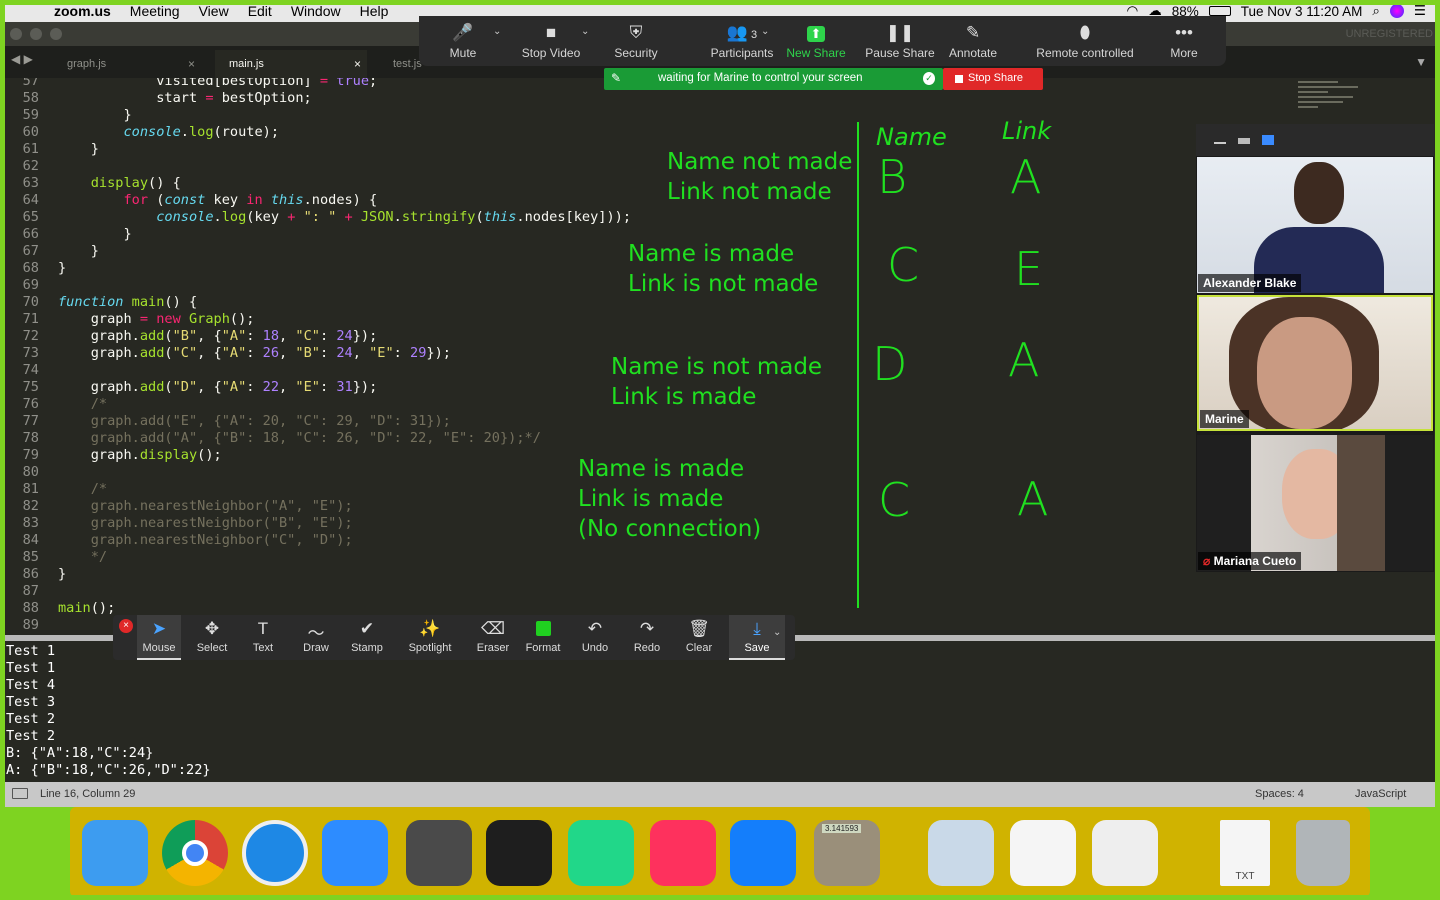 The image size is (1440, 900). What do you see at coordinates (1315, 363) in the screenshot?
I see `video-tile-marine: Marine` at bounding box center [1315, 363].